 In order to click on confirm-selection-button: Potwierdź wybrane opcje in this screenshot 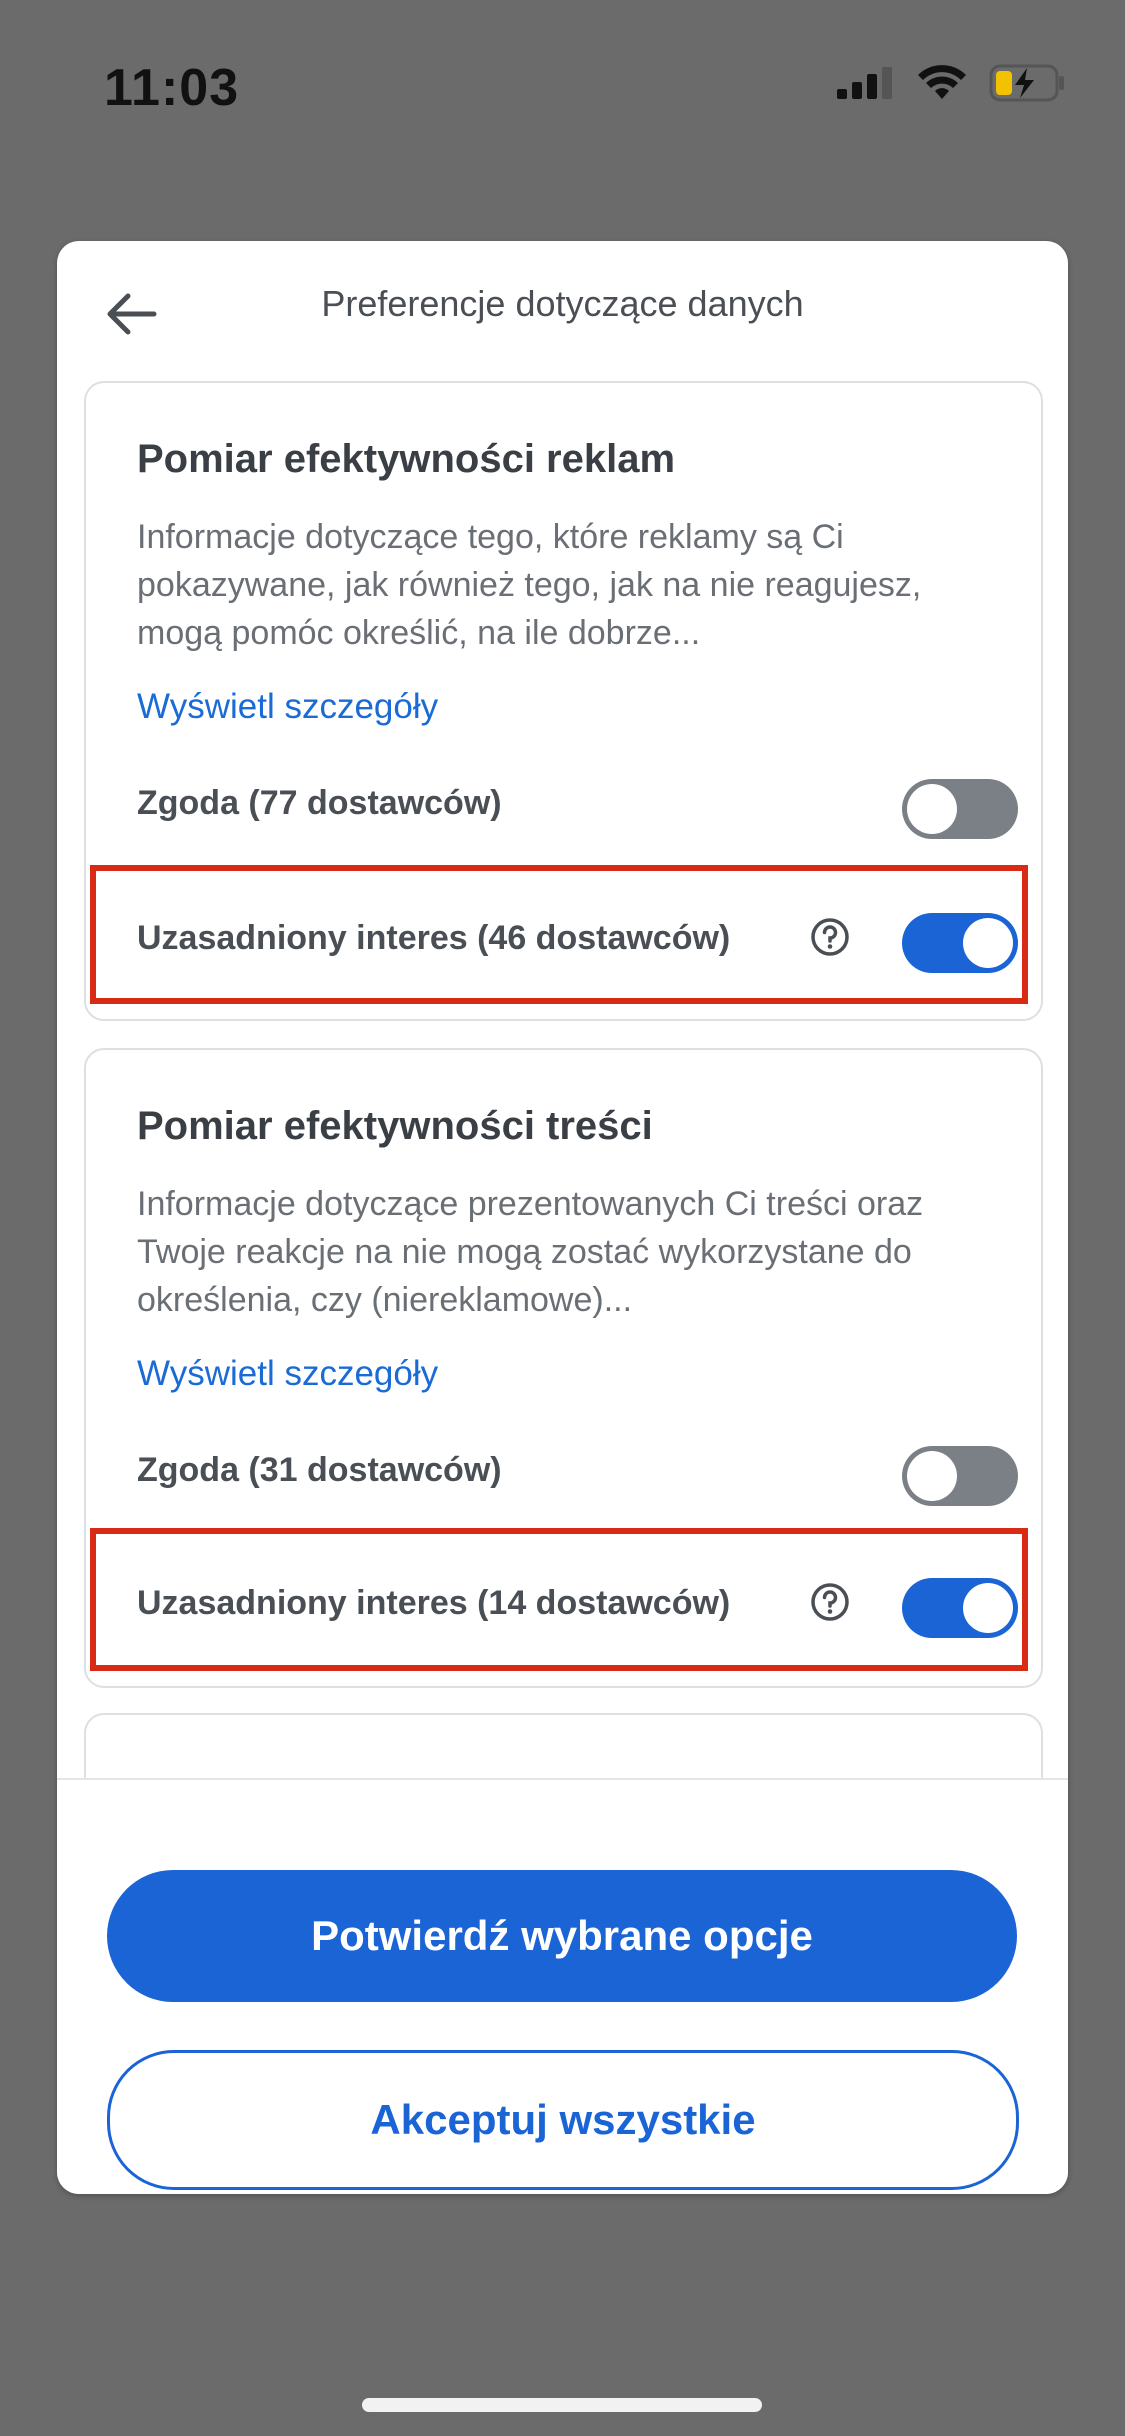, I will do `click(562, 1936)`.